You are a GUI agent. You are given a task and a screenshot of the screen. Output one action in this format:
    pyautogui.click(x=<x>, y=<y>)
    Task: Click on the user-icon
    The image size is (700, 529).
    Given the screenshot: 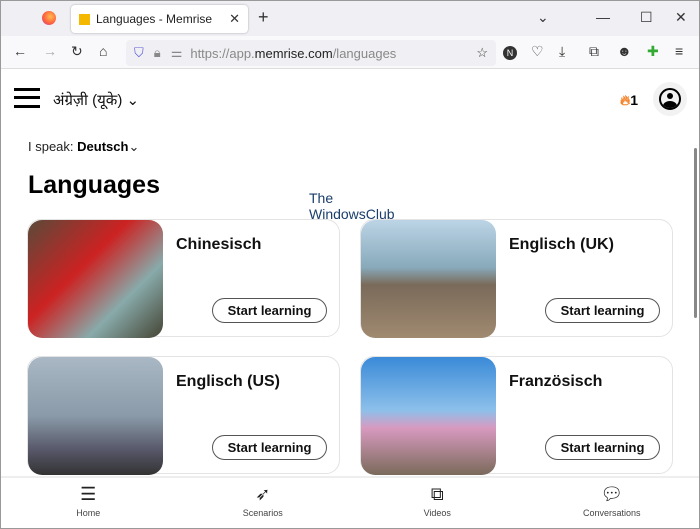 What is the action you would take?
    pyautogui.click(x=670, y=99)
    